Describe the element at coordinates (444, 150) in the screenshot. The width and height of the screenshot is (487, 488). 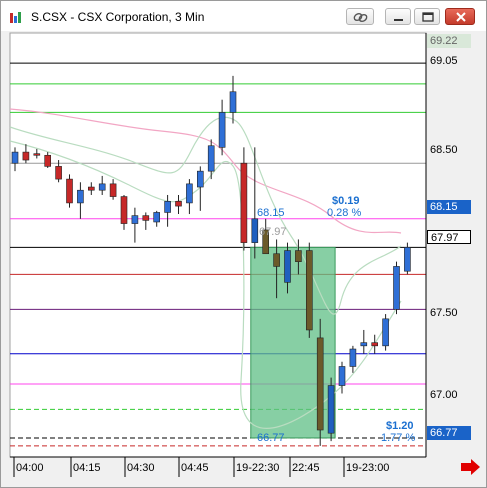
I see `price-tick-label: 68.50` at that location.